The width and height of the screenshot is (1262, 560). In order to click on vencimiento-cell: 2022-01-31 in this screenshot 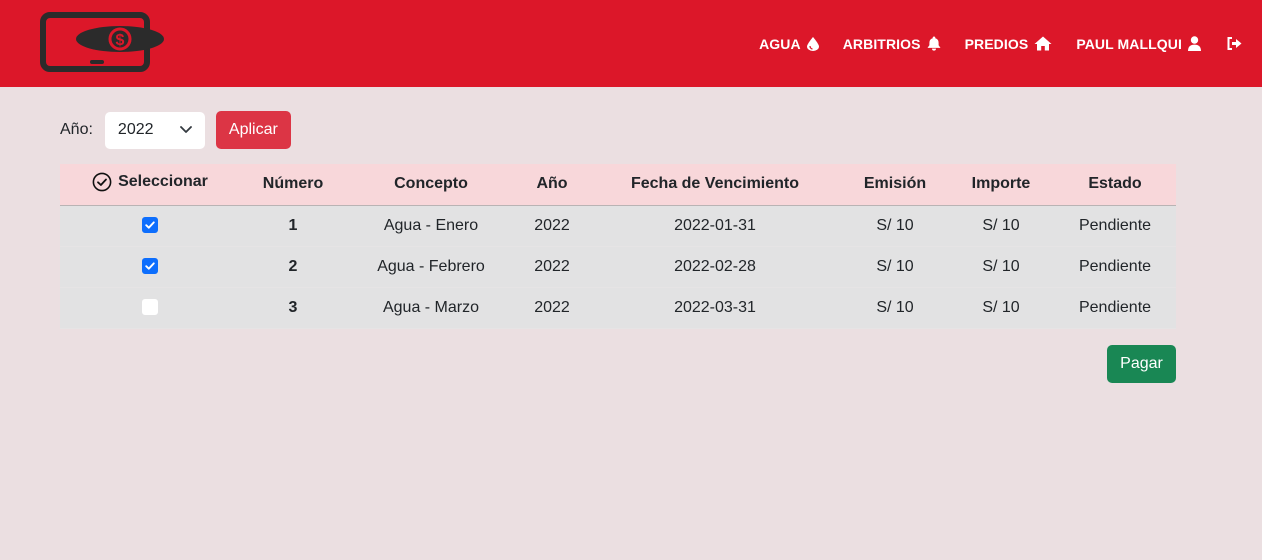, I will do `click(715, 226)`.